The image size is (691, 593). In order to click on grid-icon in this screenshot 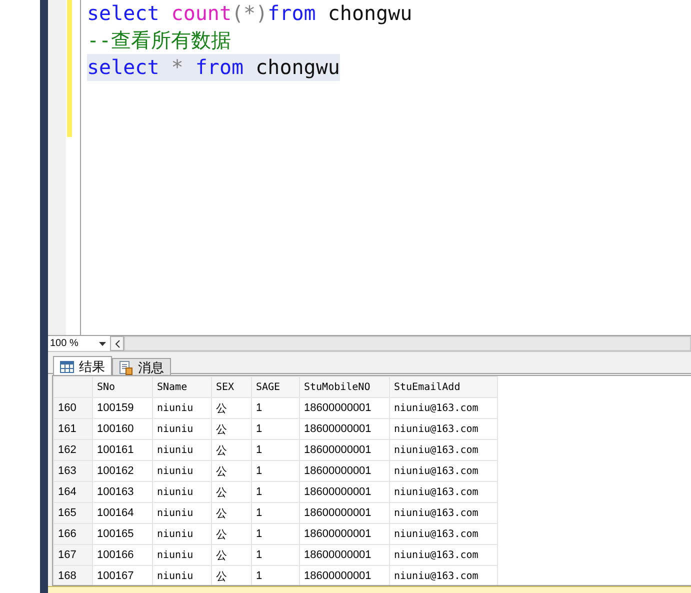, I will do `click(67, 367)`.